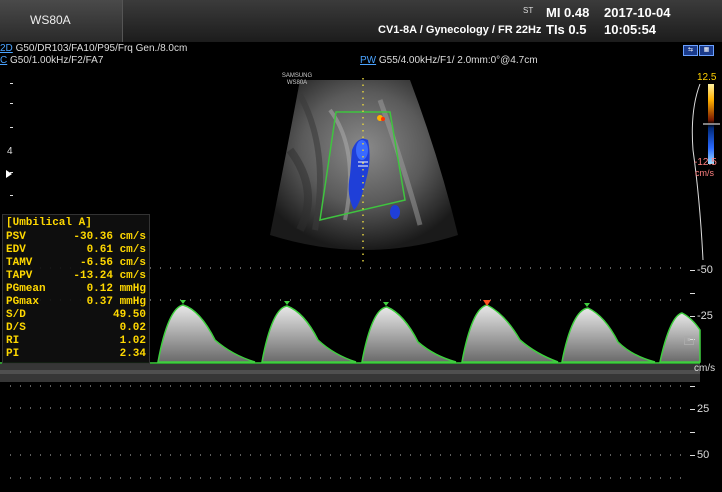 Image resolution: width=722 pixels, height=492 pixels. Describe the element at coordinates (19, 276) in the screenshot. I see `tapv-label: TAPV` at that location.